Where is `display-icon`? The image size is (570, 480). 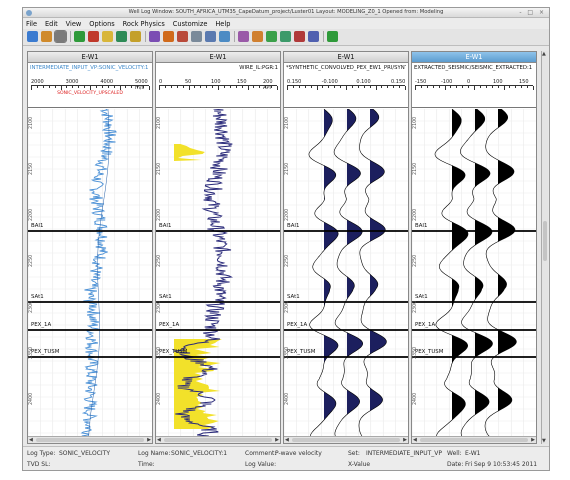 display-icon is located at coordinates (121, 36).